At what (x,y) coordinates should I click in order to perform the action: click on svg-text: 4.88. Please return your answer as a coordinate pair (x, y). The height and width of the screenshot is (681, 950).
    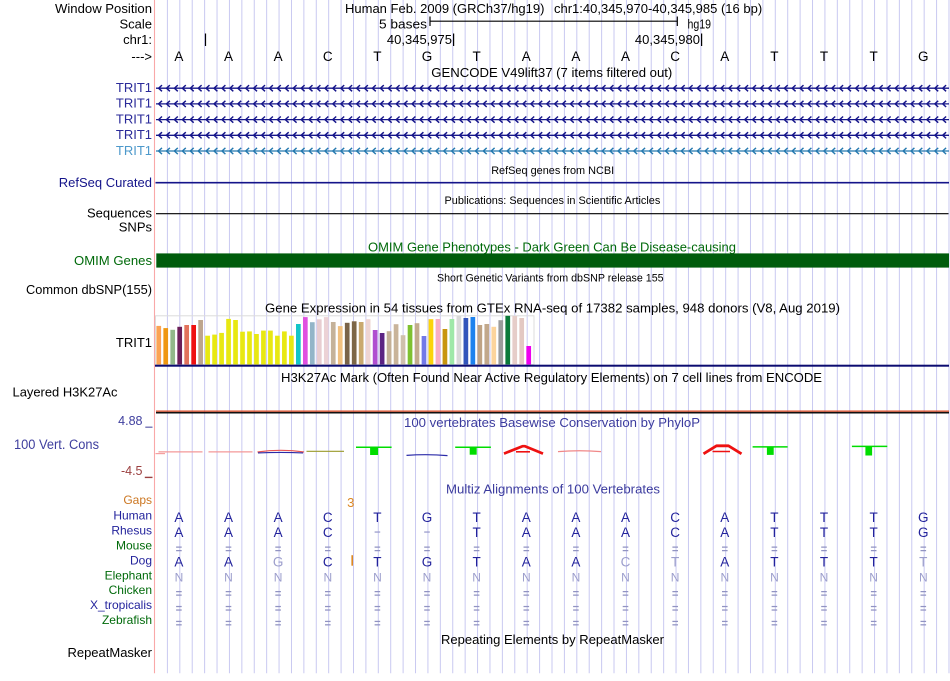
    Looking at the image, I should click on (130, 421).